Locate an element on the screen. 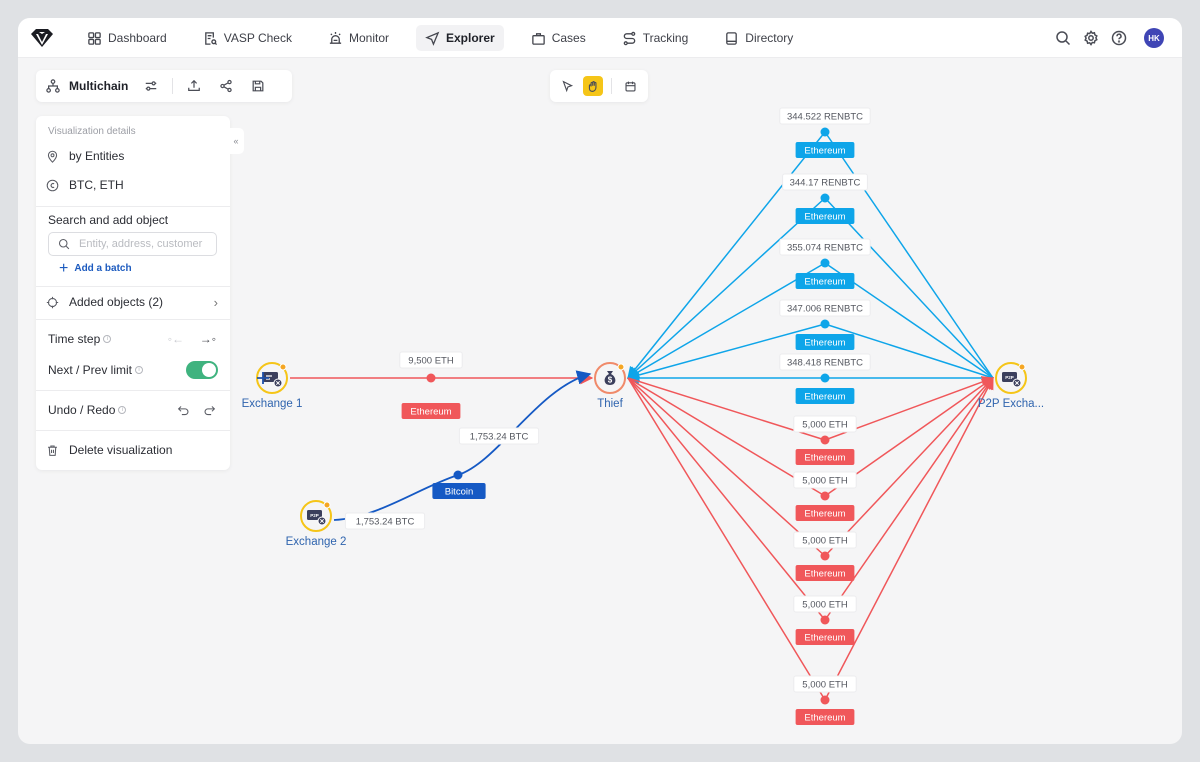 The image size is (1200, 762). pointer-icon is located at coordinates (567, 85).